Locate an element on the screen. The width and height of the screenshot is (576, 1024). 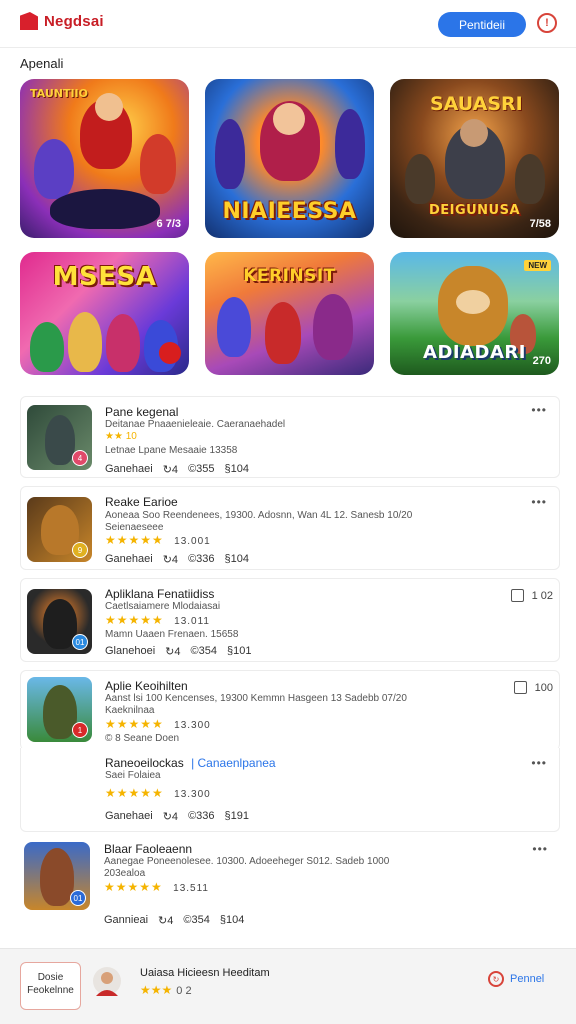
card-caption: KERINSIT is located at coordinates (289, 276).